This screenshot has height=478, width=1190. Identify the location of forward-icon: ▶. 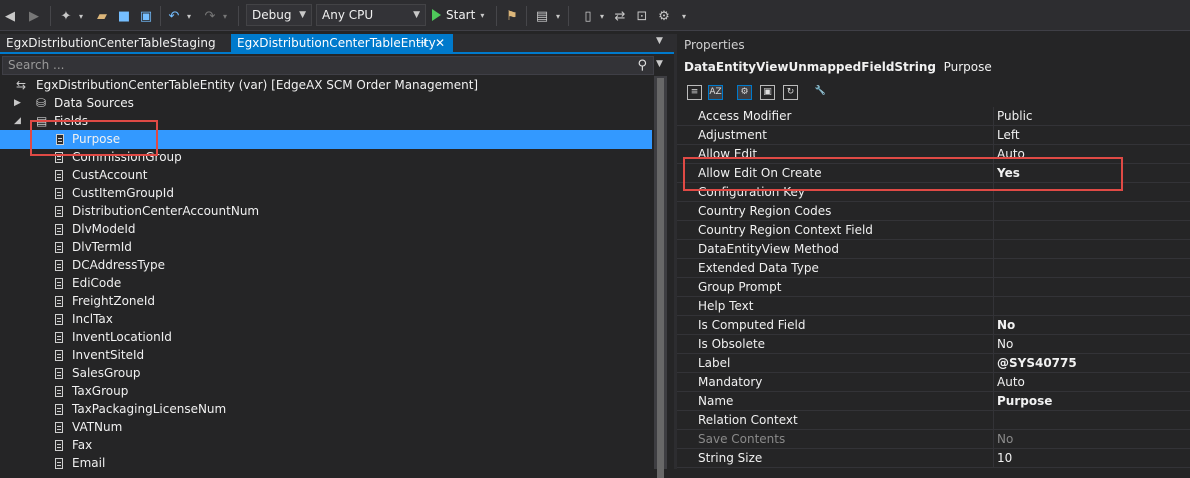
(34, 16).